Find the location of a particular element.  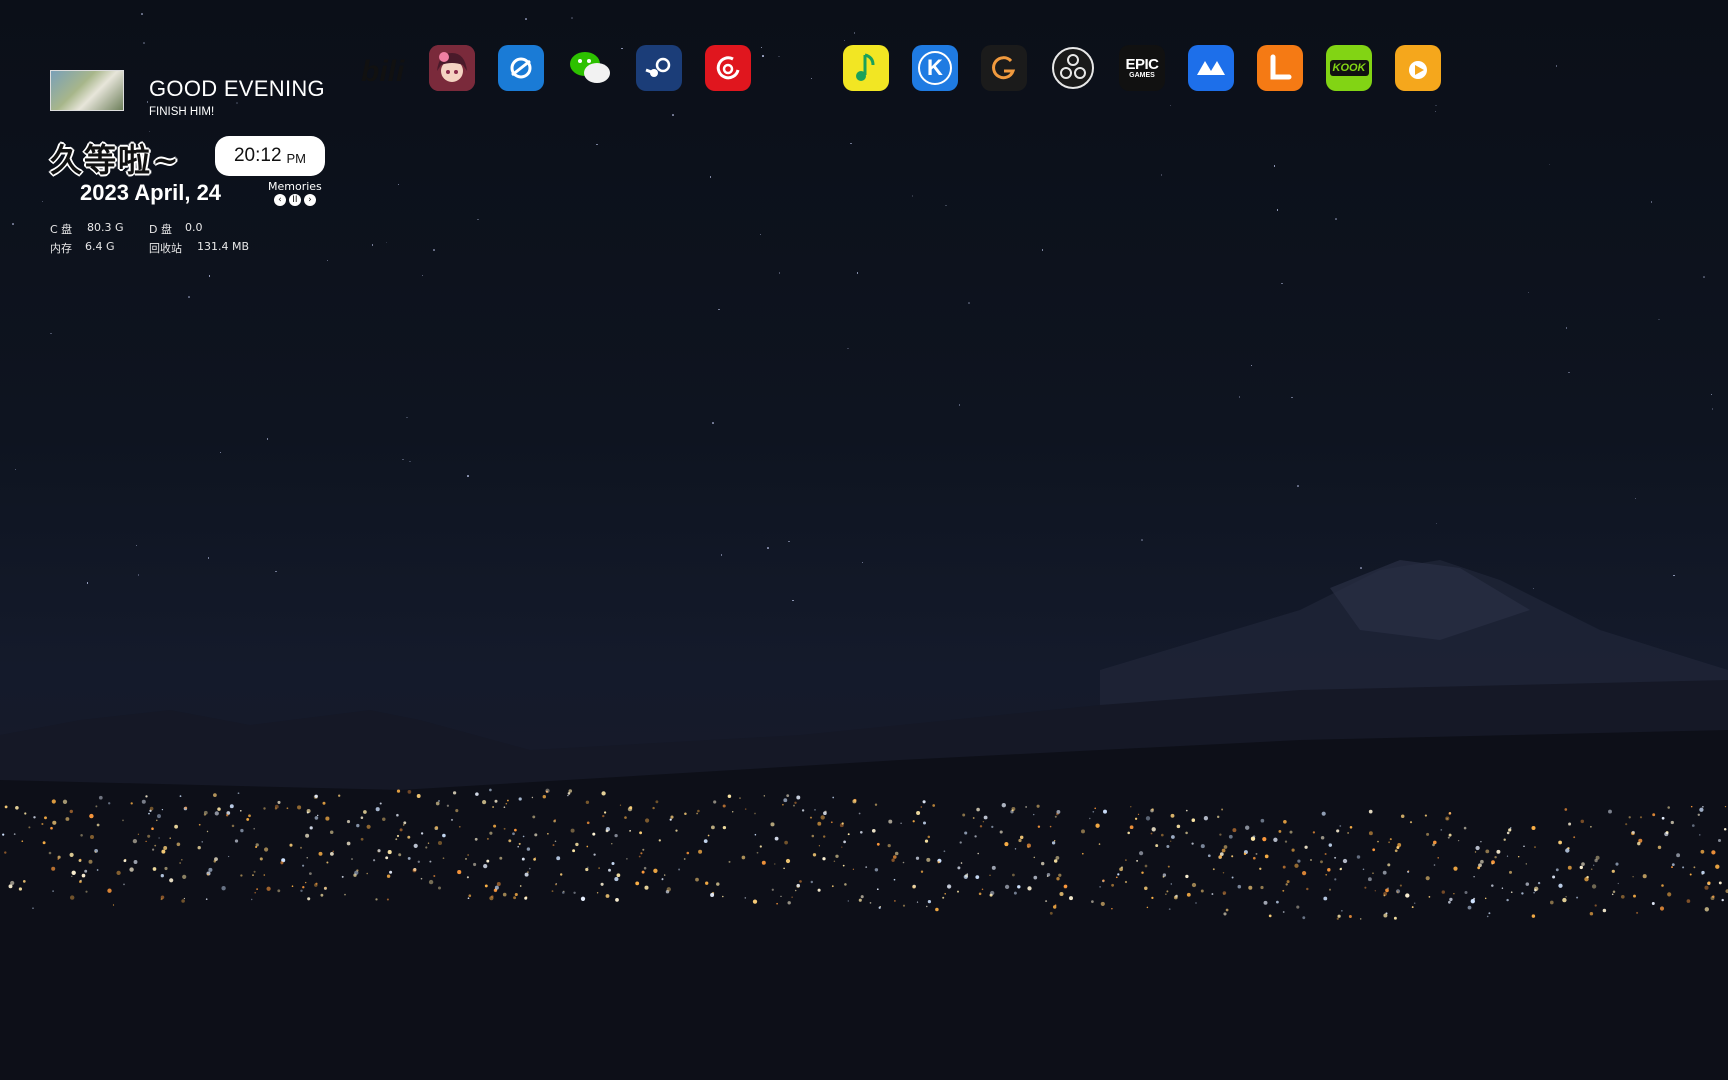

memory-label: 内存 is located at coordinates (61, 248).